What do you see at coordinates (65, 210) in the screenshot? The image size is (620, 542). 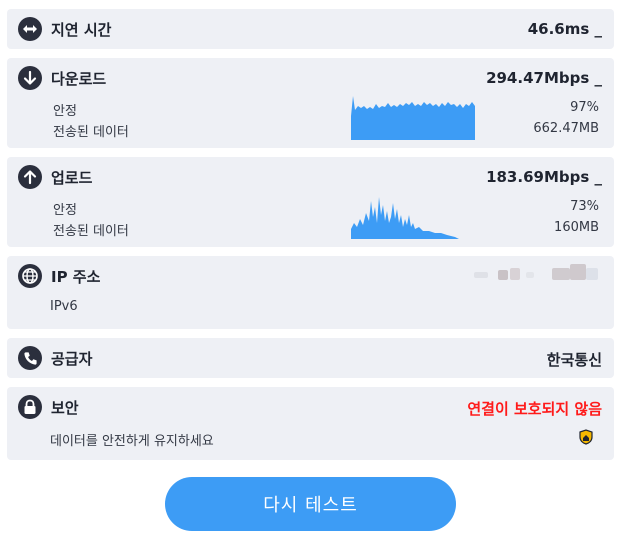 I see `upload-stability-label: 안정` at bounding box center [65, 210].